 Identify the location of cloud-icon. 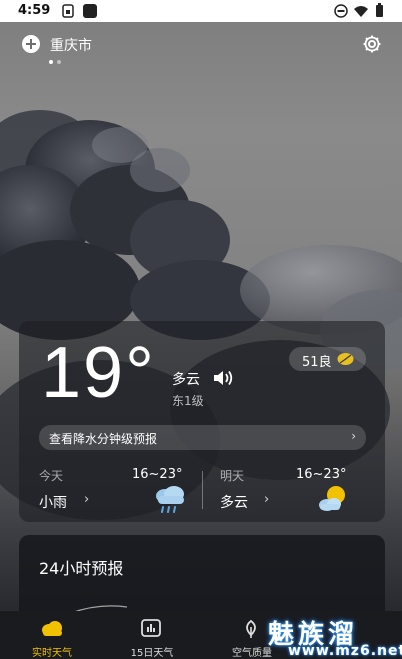
(52, 628).